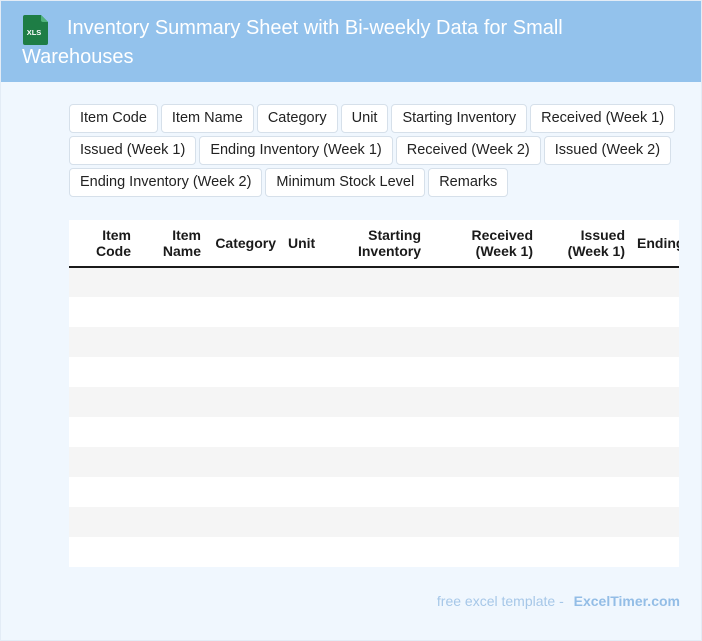  Describe the element at coordinates (345, 182) in the screenshot. I see `field-chip-minimum-stock-level: Minimum Stock Level` at that location.